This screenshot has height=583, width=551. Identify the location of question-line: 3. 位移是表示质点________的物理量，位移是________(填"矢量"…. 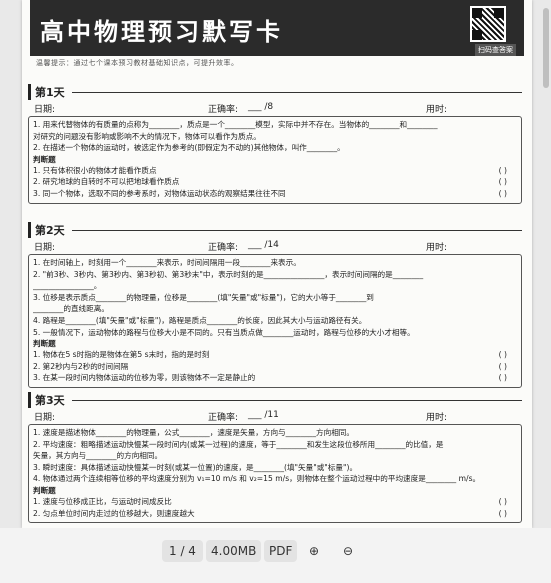
(203, 297).